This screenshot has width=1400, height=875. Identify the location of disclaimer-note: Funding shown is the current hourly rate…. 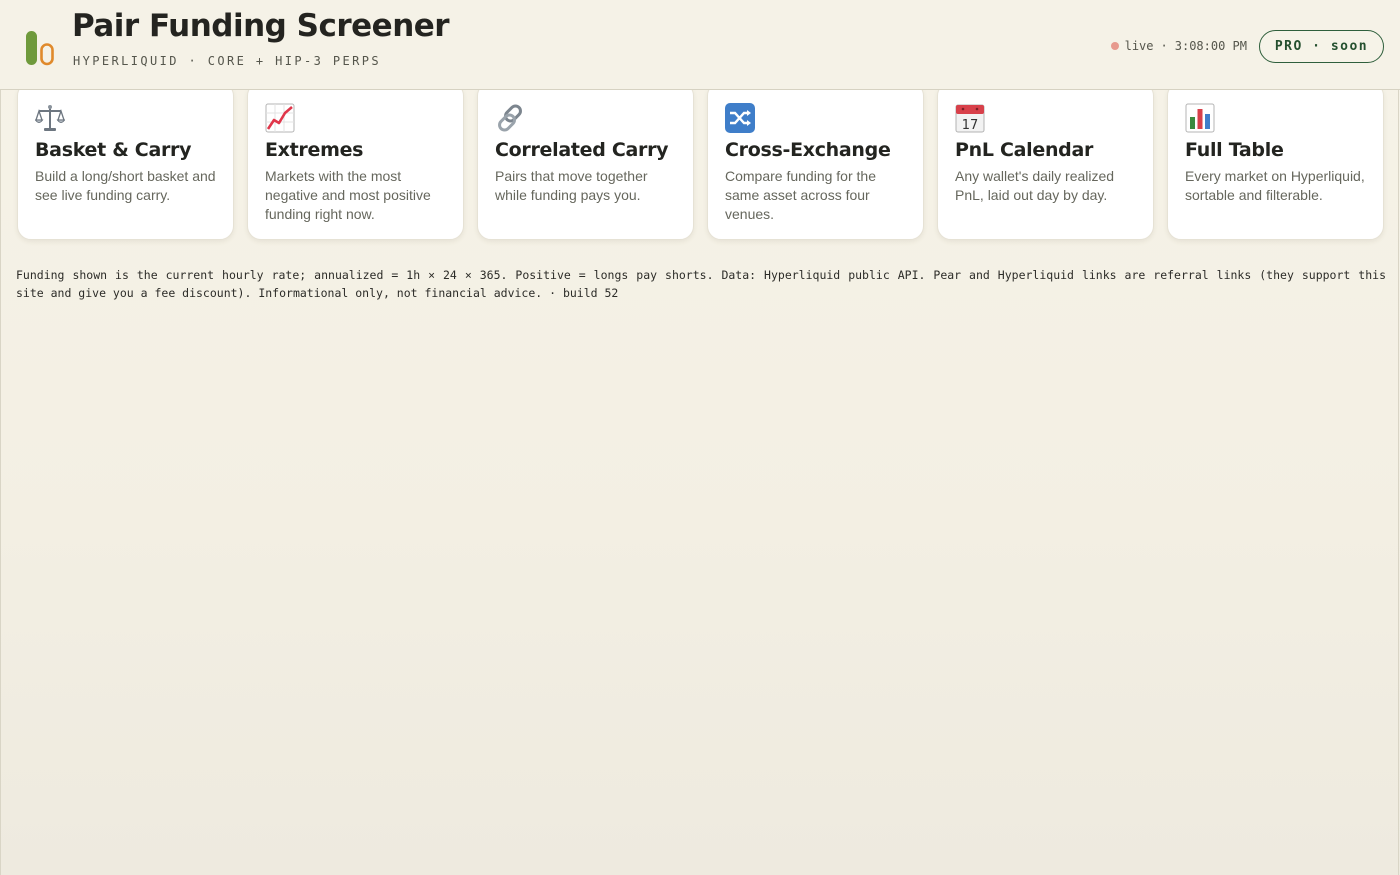
(701, 283).